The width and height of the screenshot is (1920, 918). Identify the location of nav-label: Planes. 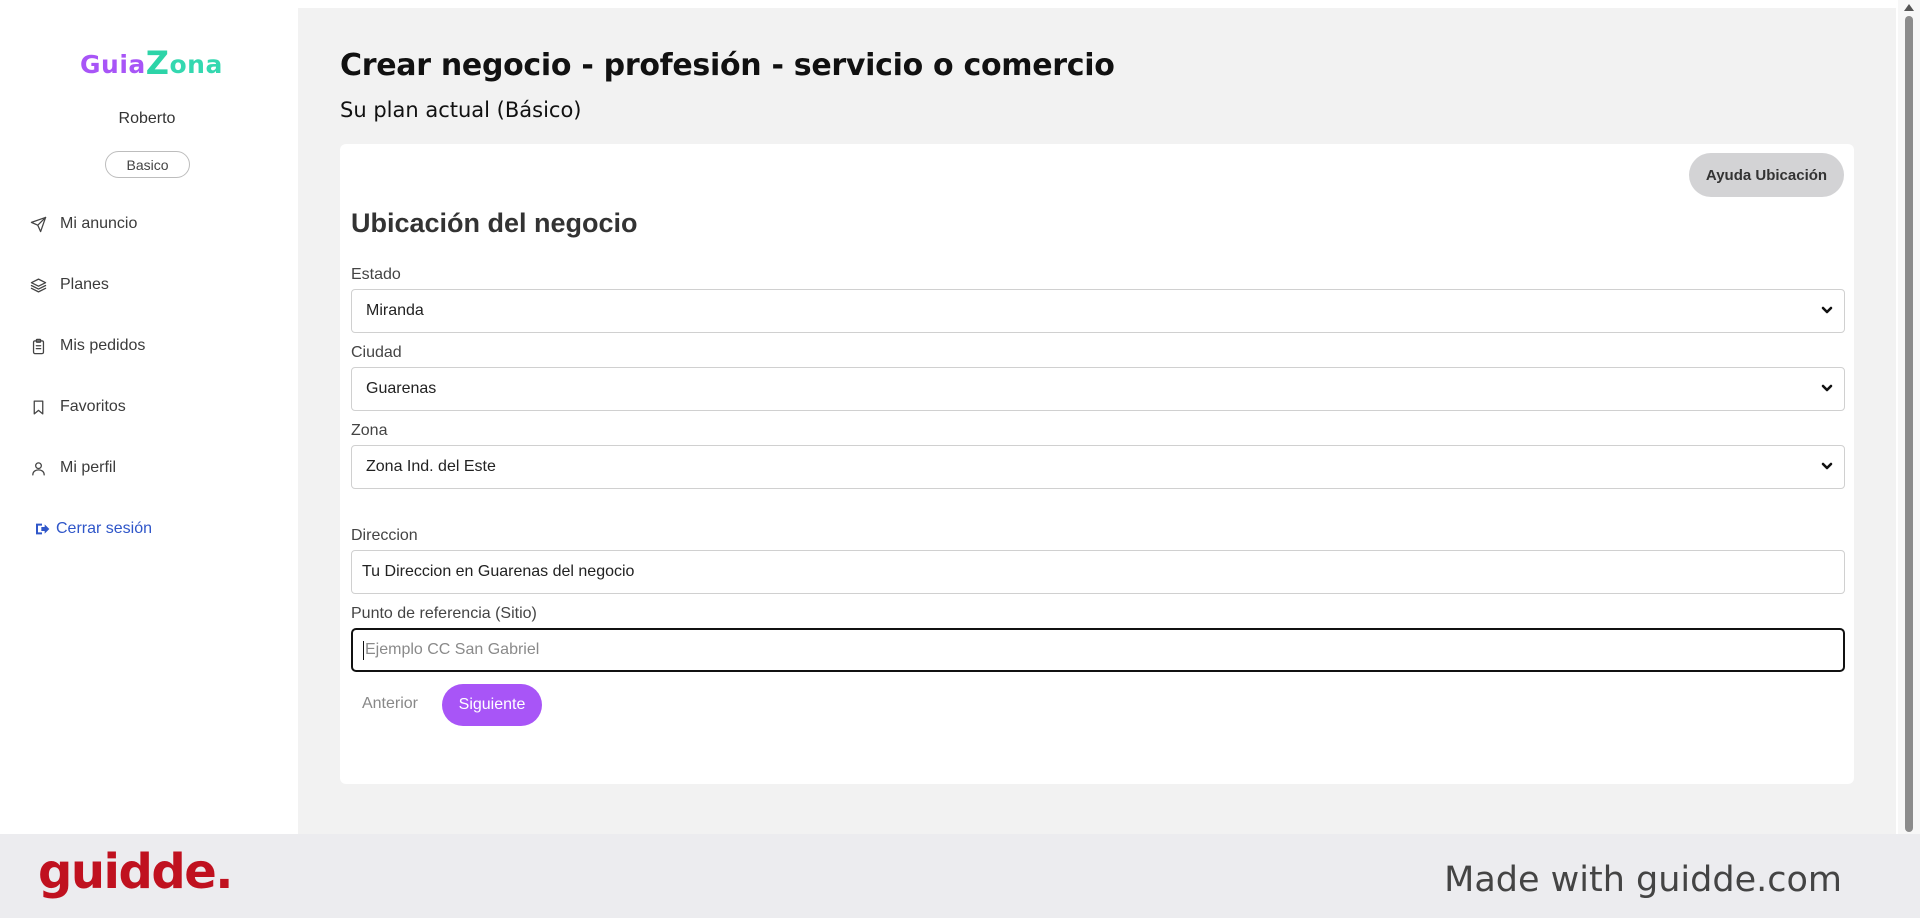
(84, 284).